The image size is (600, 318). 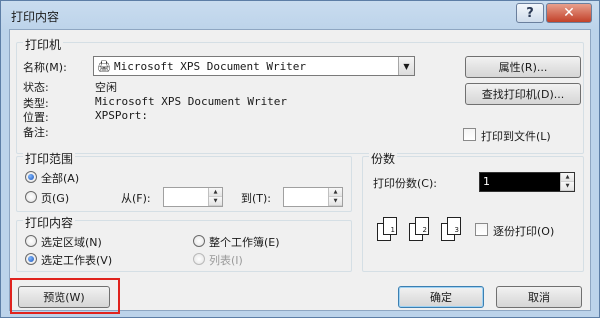 What do you see at coordinates (300, 15) in the screenshot?
I see `title-bar: 打印内容 ? ✕` at bounding box center [300, 15].